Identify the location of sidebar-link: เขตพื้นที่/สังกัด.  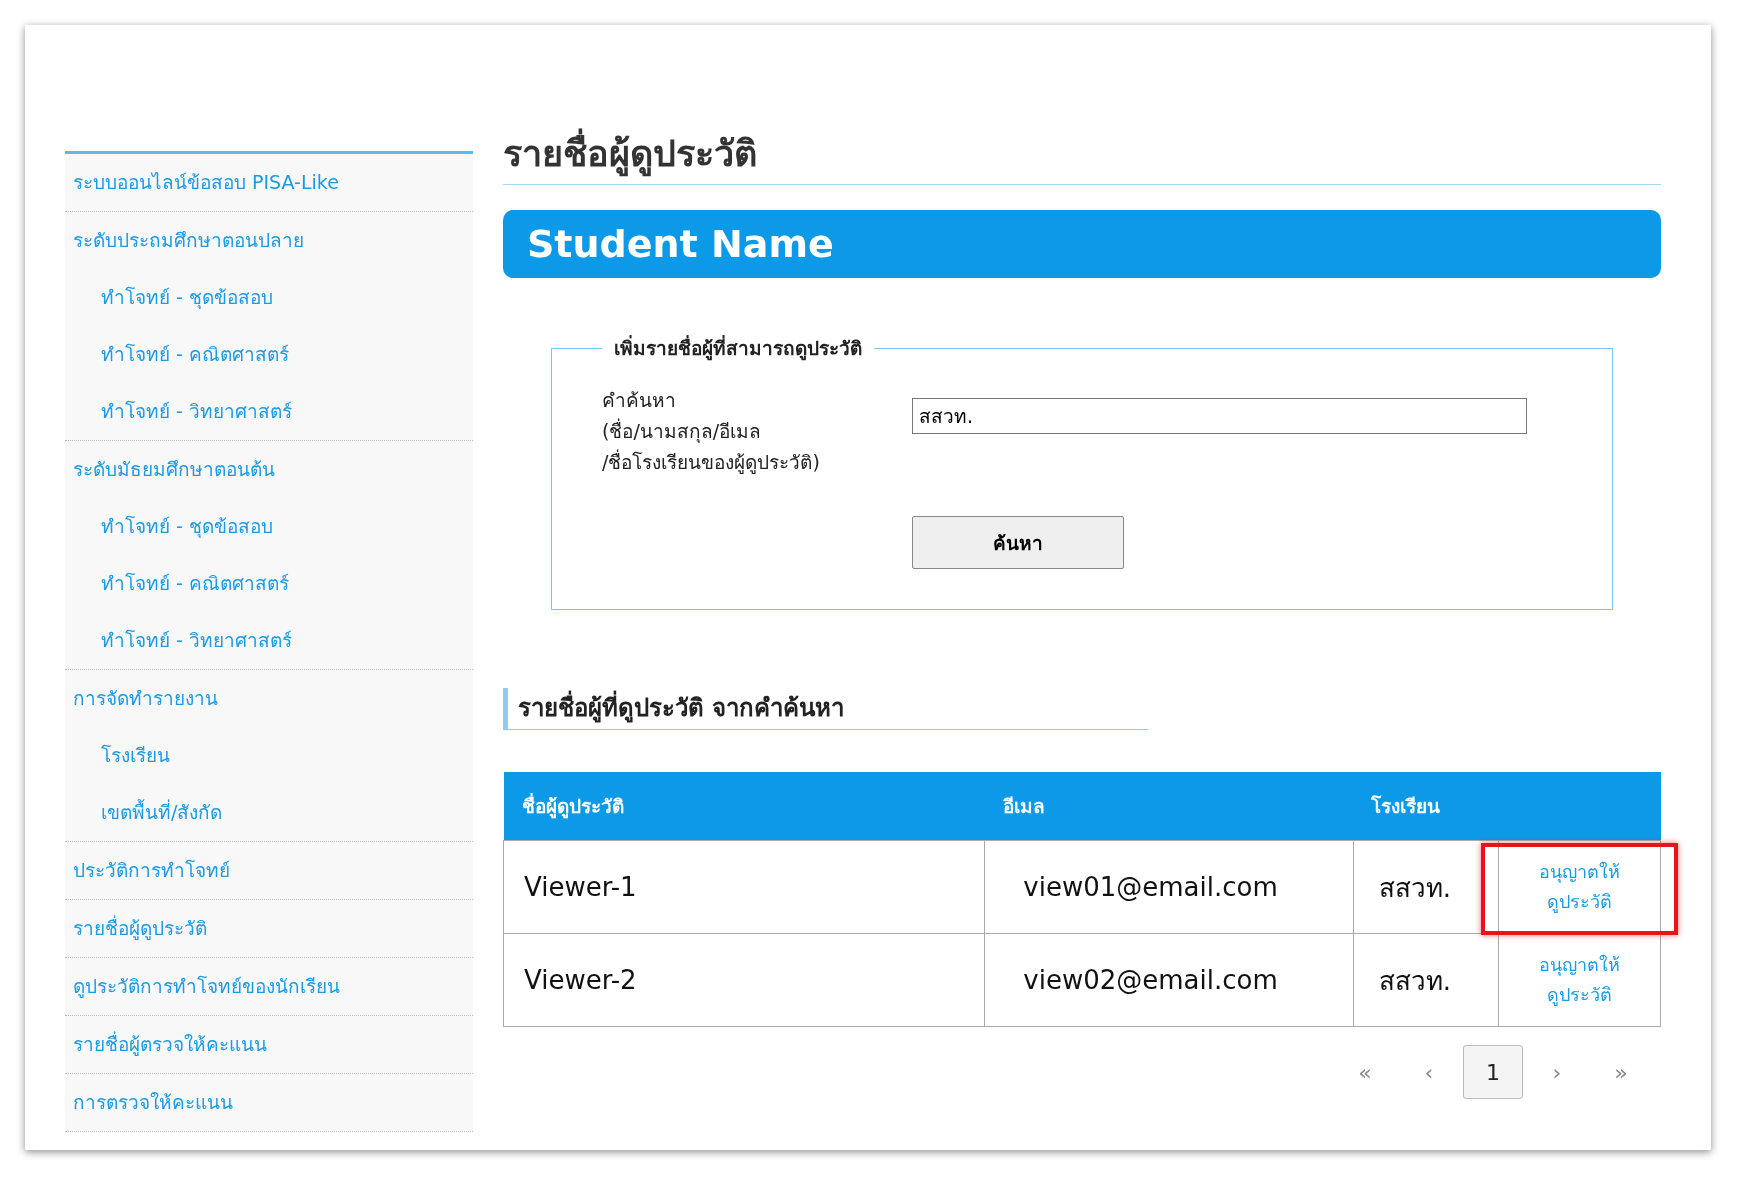
(269, 812).